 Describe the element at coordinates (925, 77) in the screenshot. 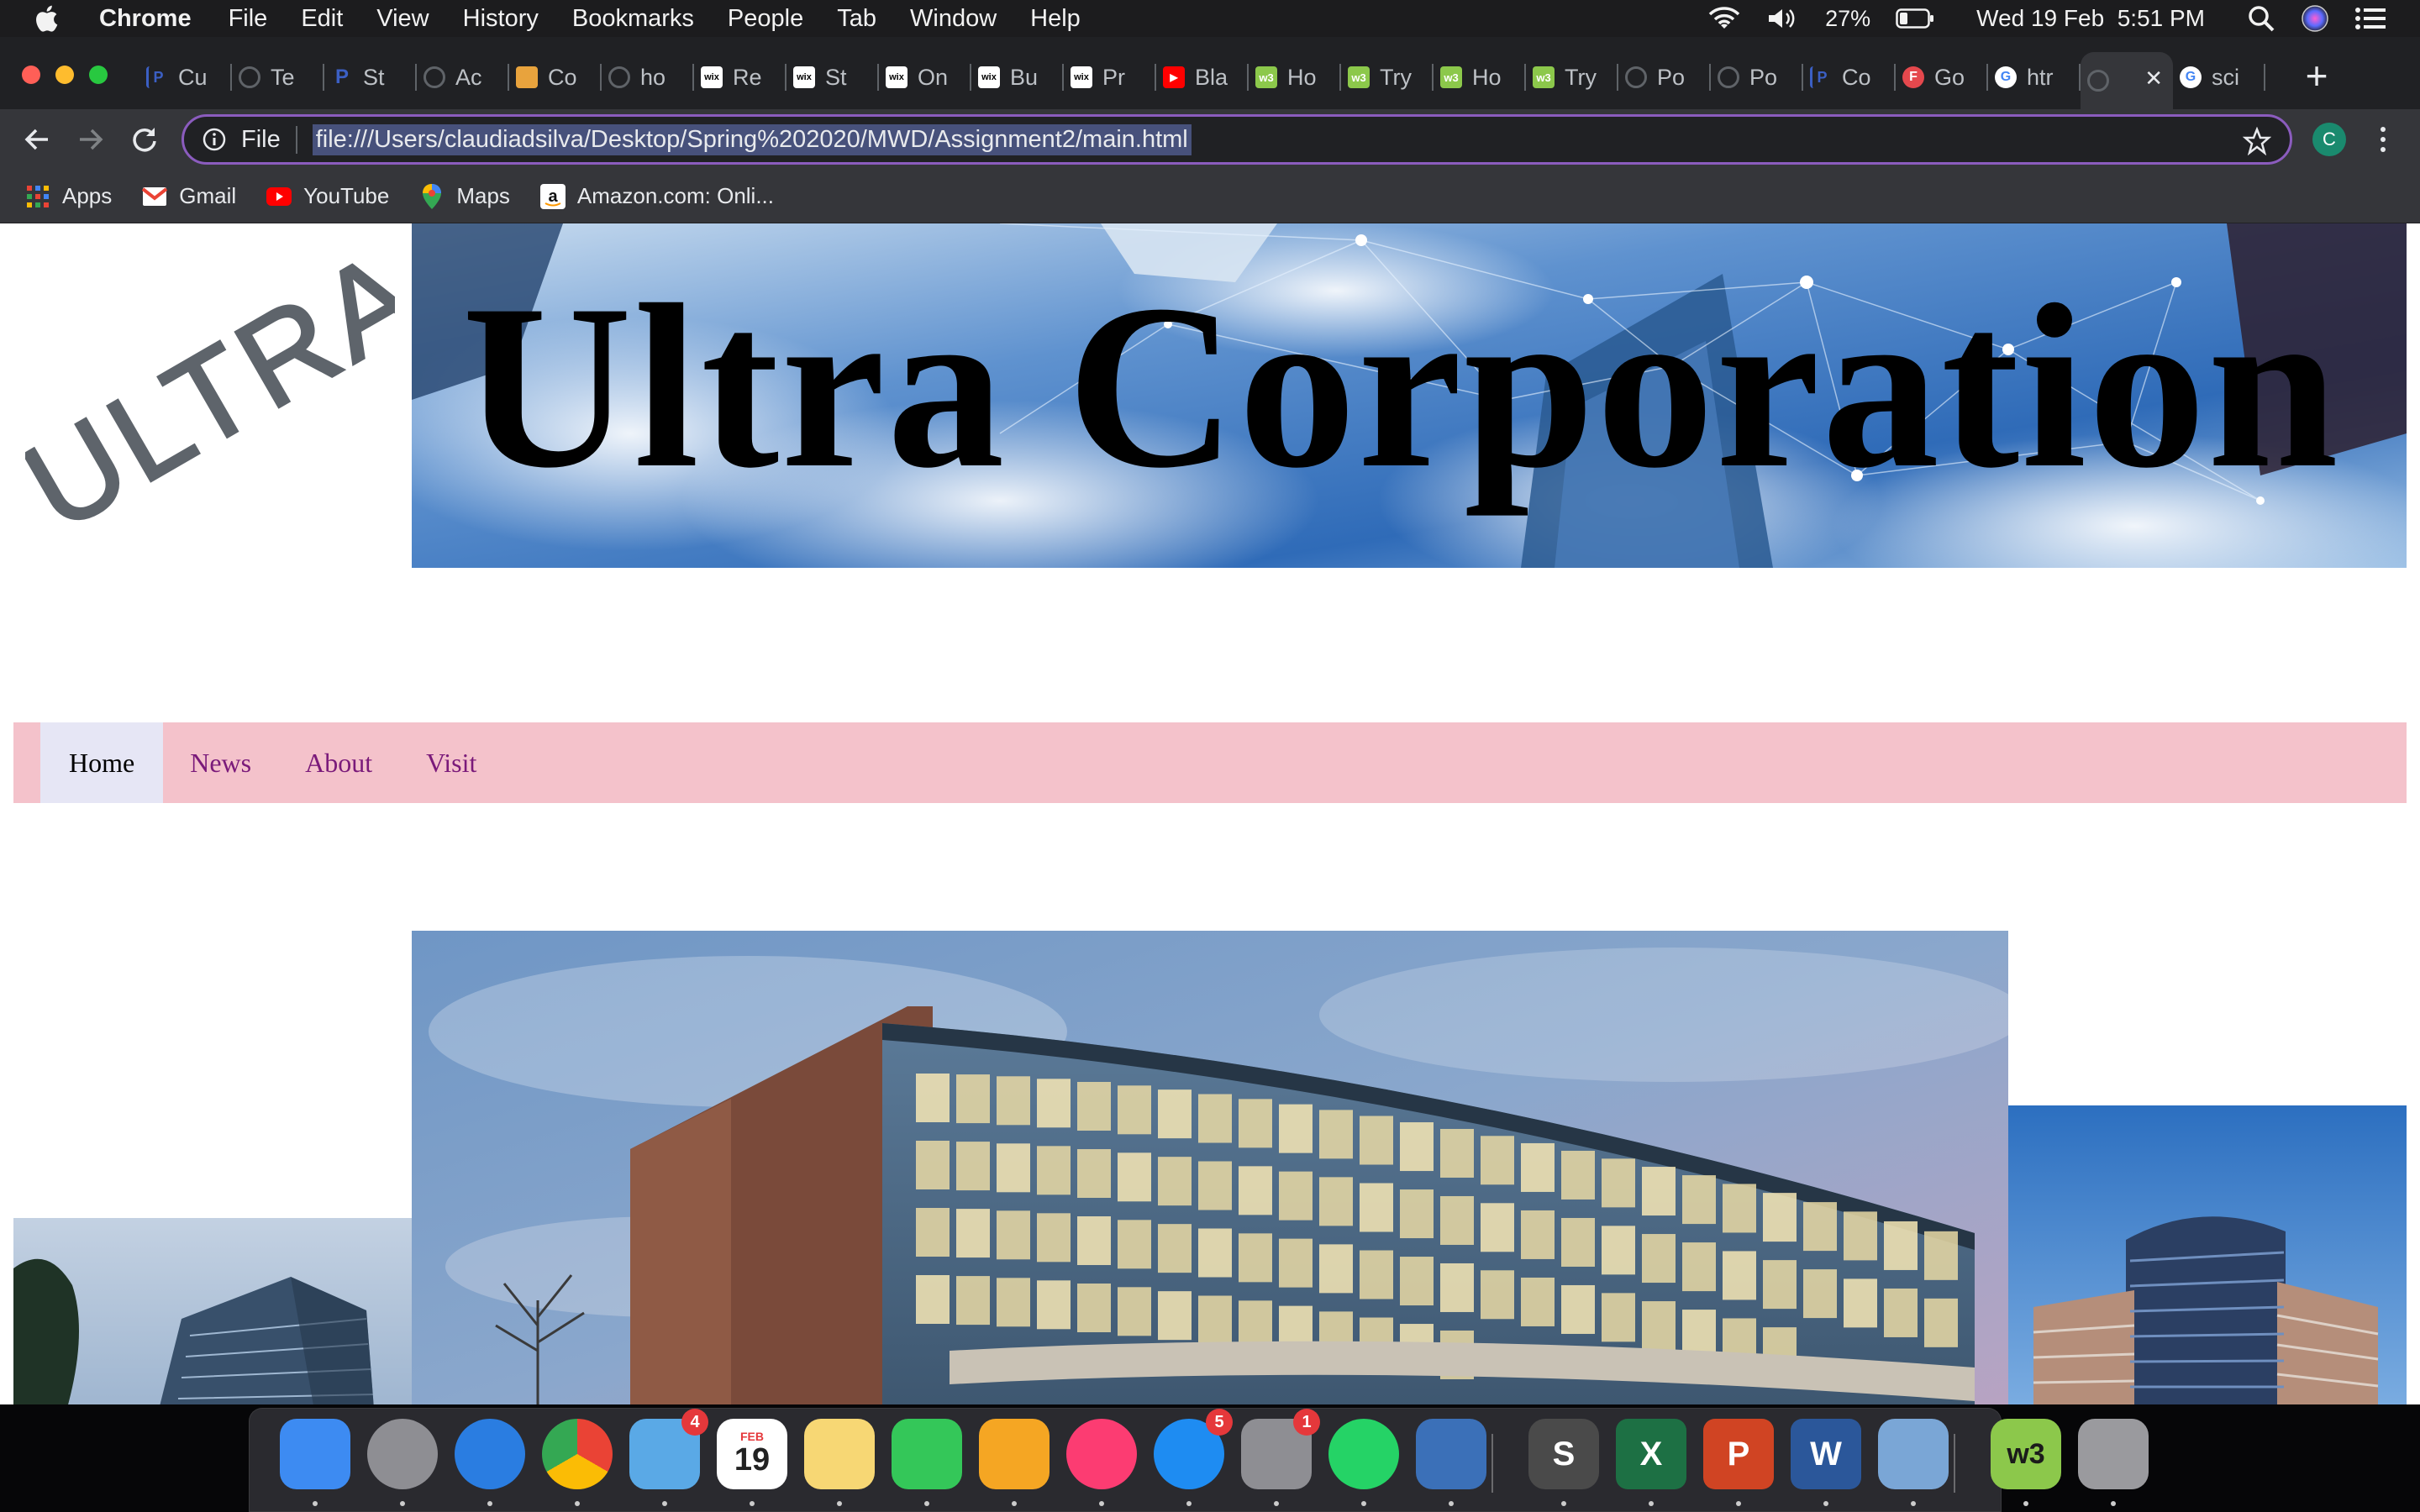

I see `browser-tab: wix On` at that location.